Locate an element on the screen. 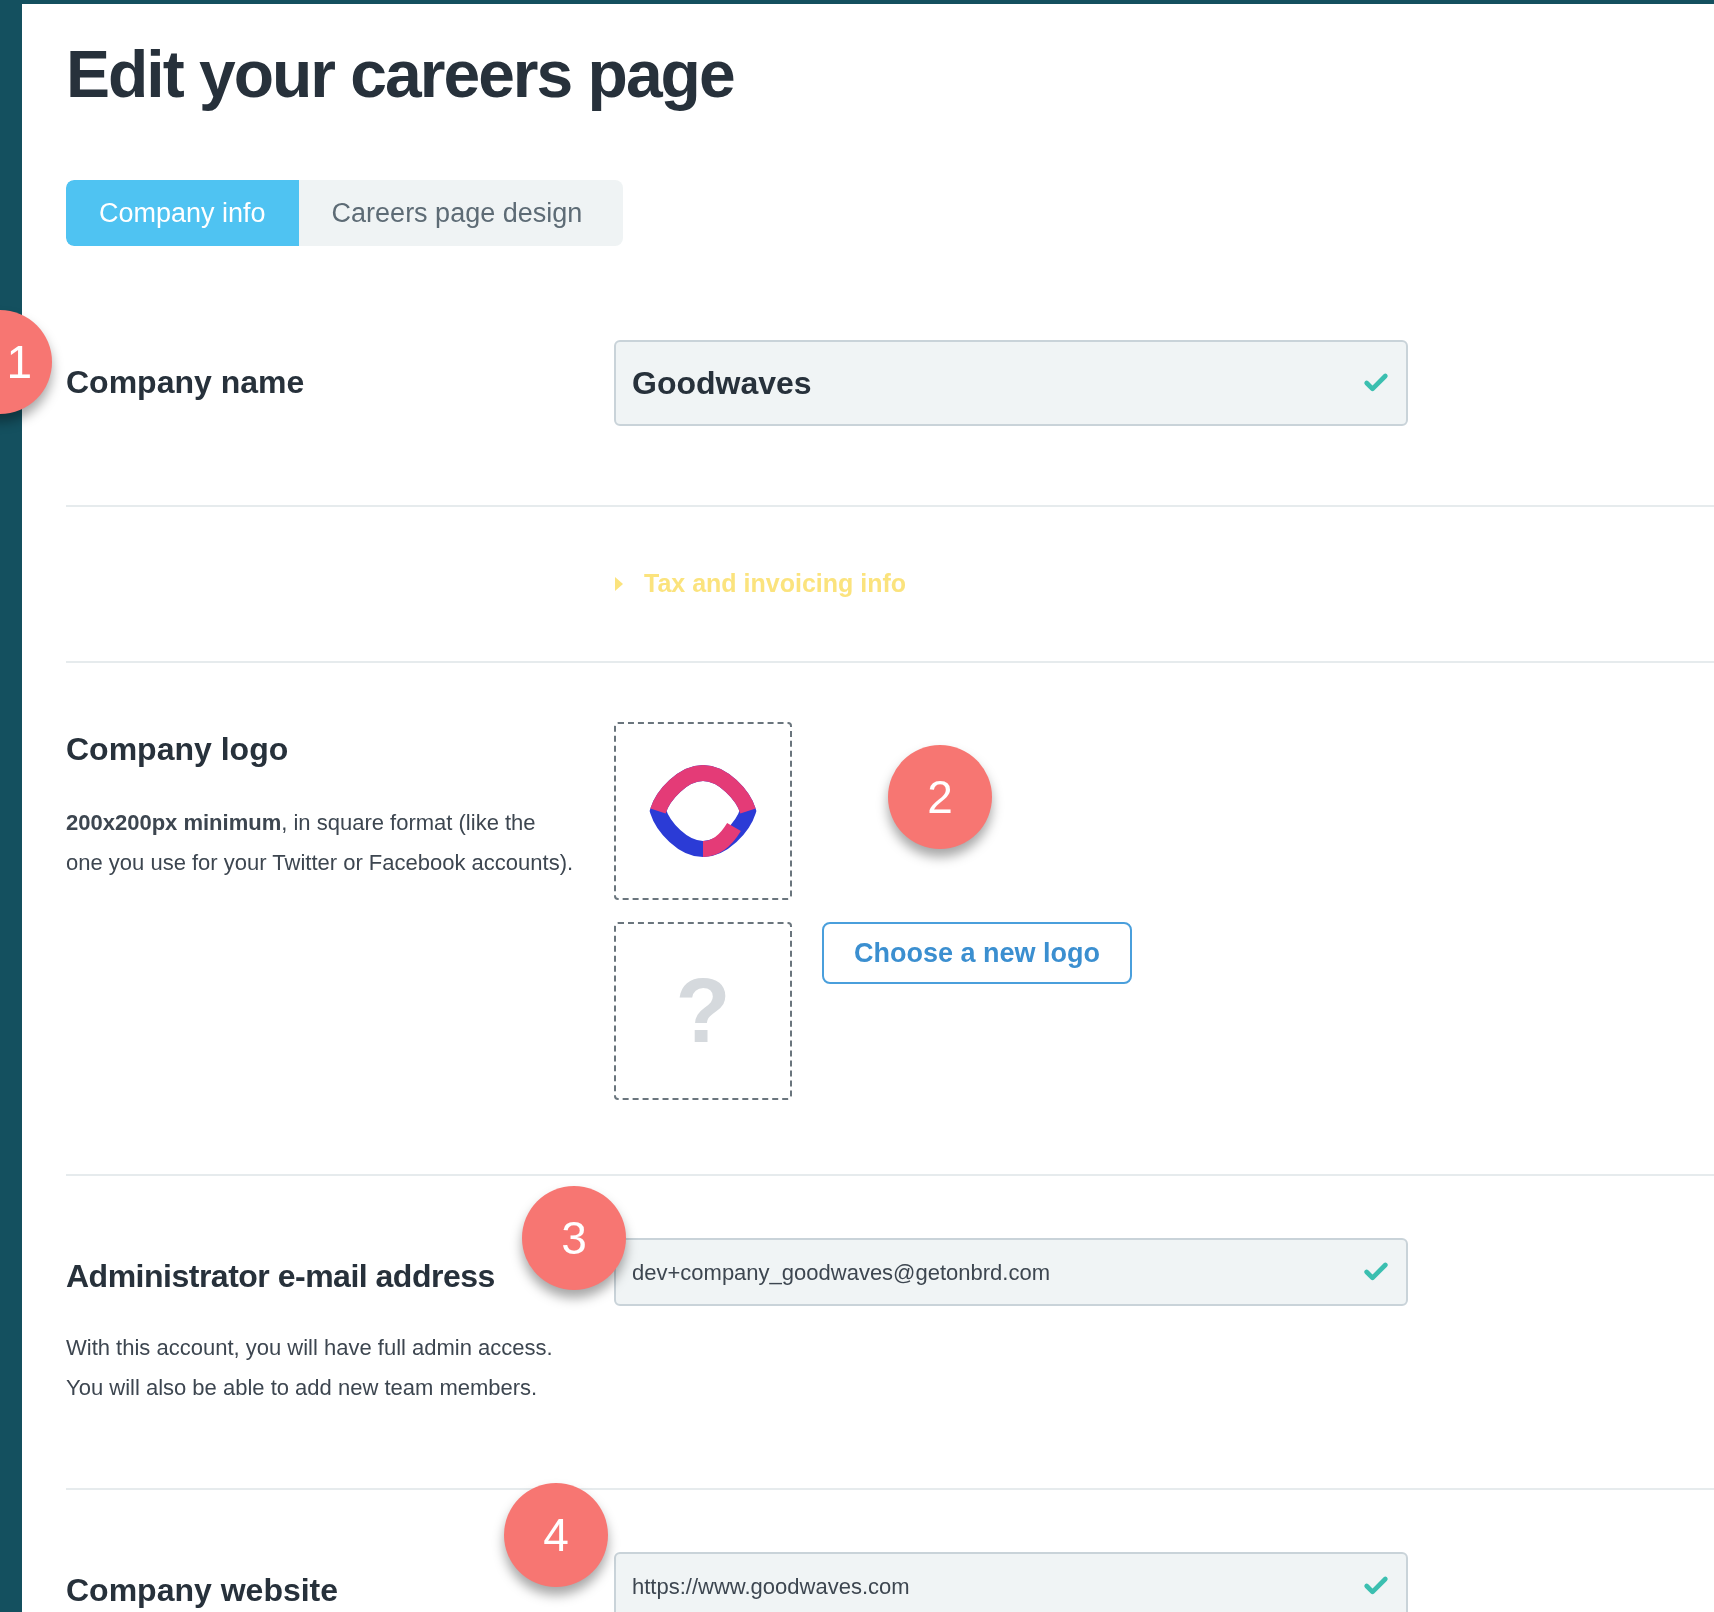 The height and width of the screenshot is (1612, 1714). field-label: Company logo is located at coordinates (178, 749).